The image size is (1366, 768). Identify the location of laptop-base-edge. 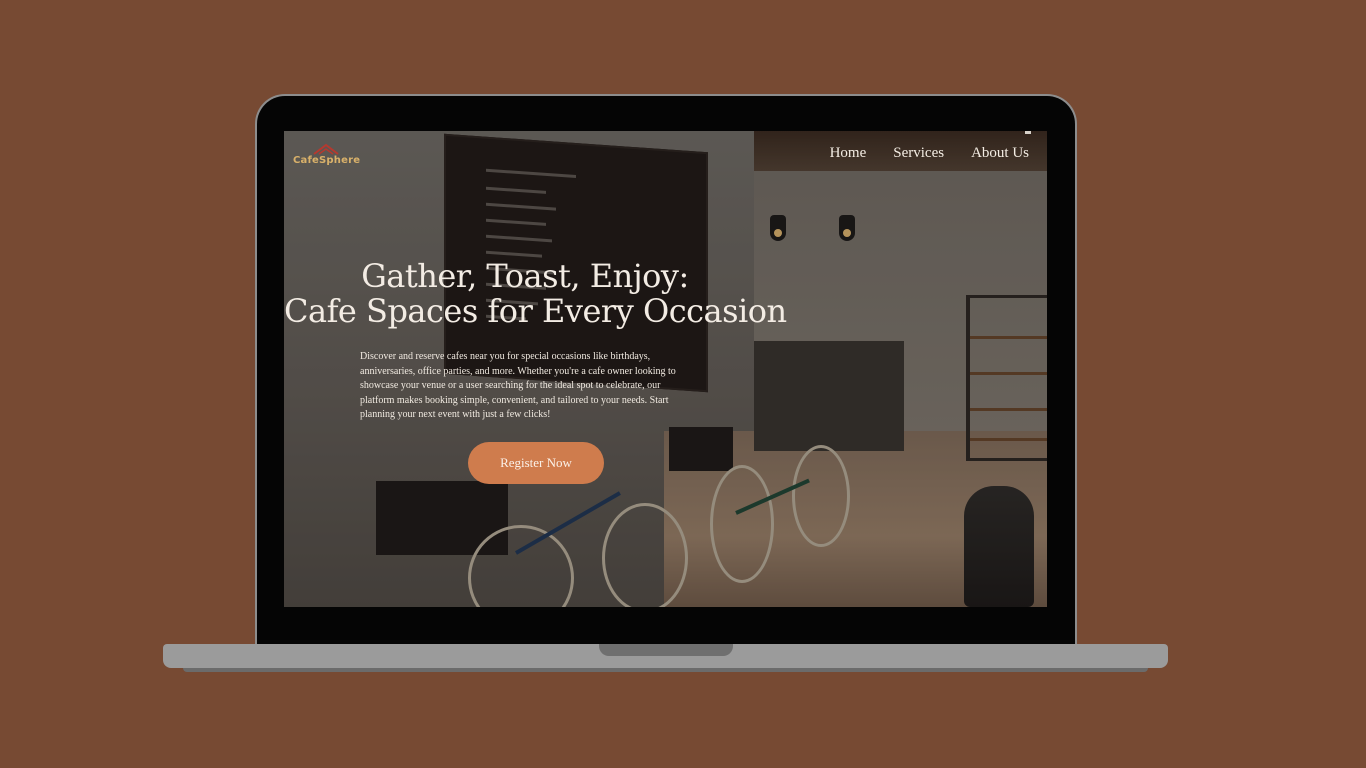
(665, 670).